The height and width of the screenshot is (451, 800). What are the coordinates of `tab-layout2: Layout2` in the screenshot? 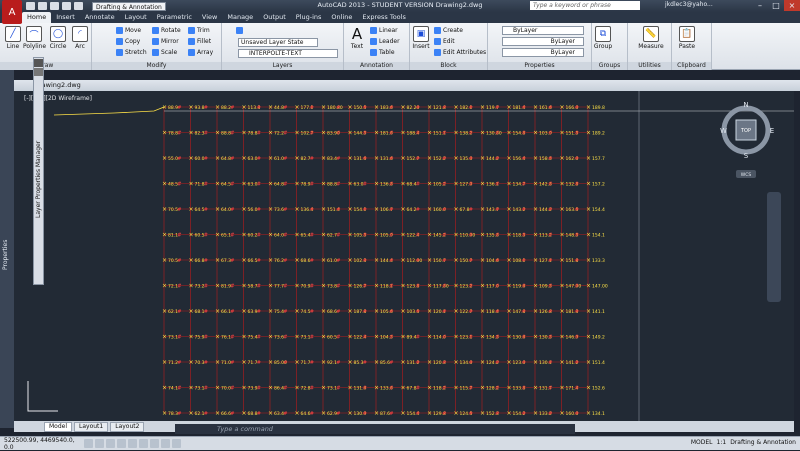 It's located at (127, 426).